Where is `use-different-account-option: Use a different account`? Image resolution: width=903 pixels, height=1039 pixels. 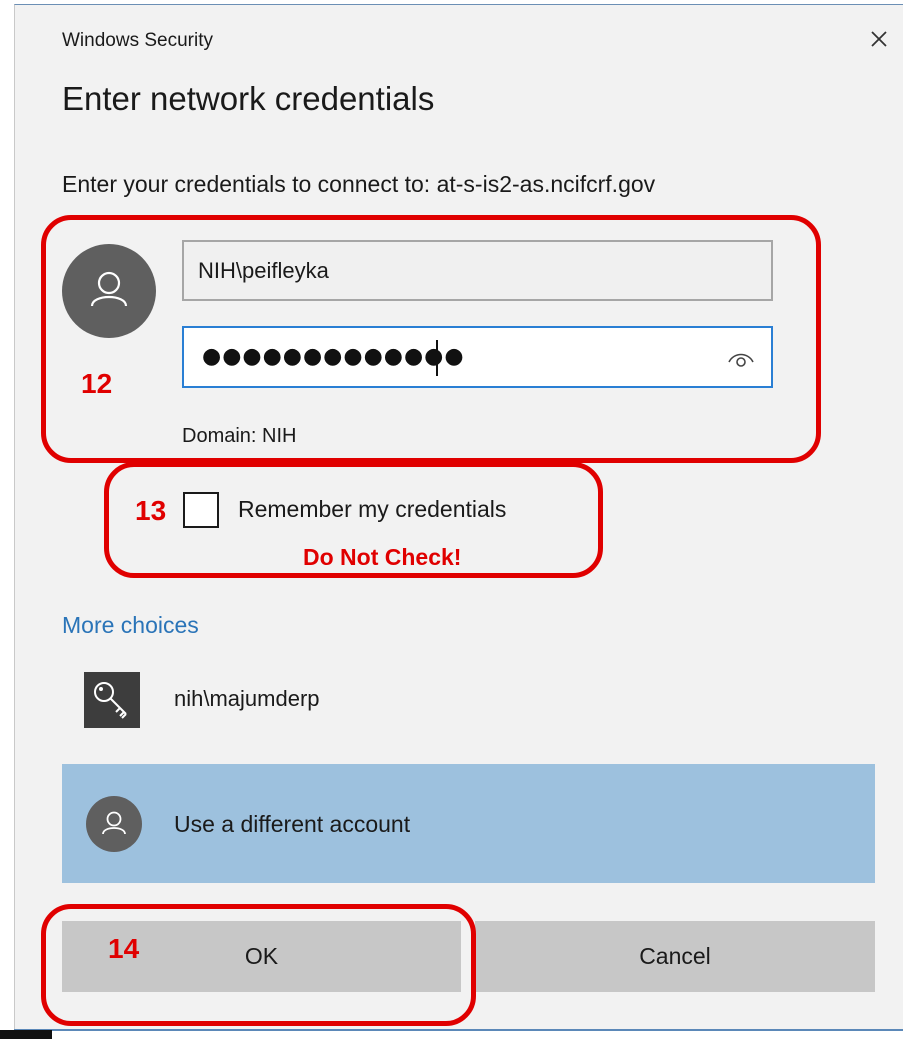
use-different-account-option: Use a different account is located at coordinates (468, 823).